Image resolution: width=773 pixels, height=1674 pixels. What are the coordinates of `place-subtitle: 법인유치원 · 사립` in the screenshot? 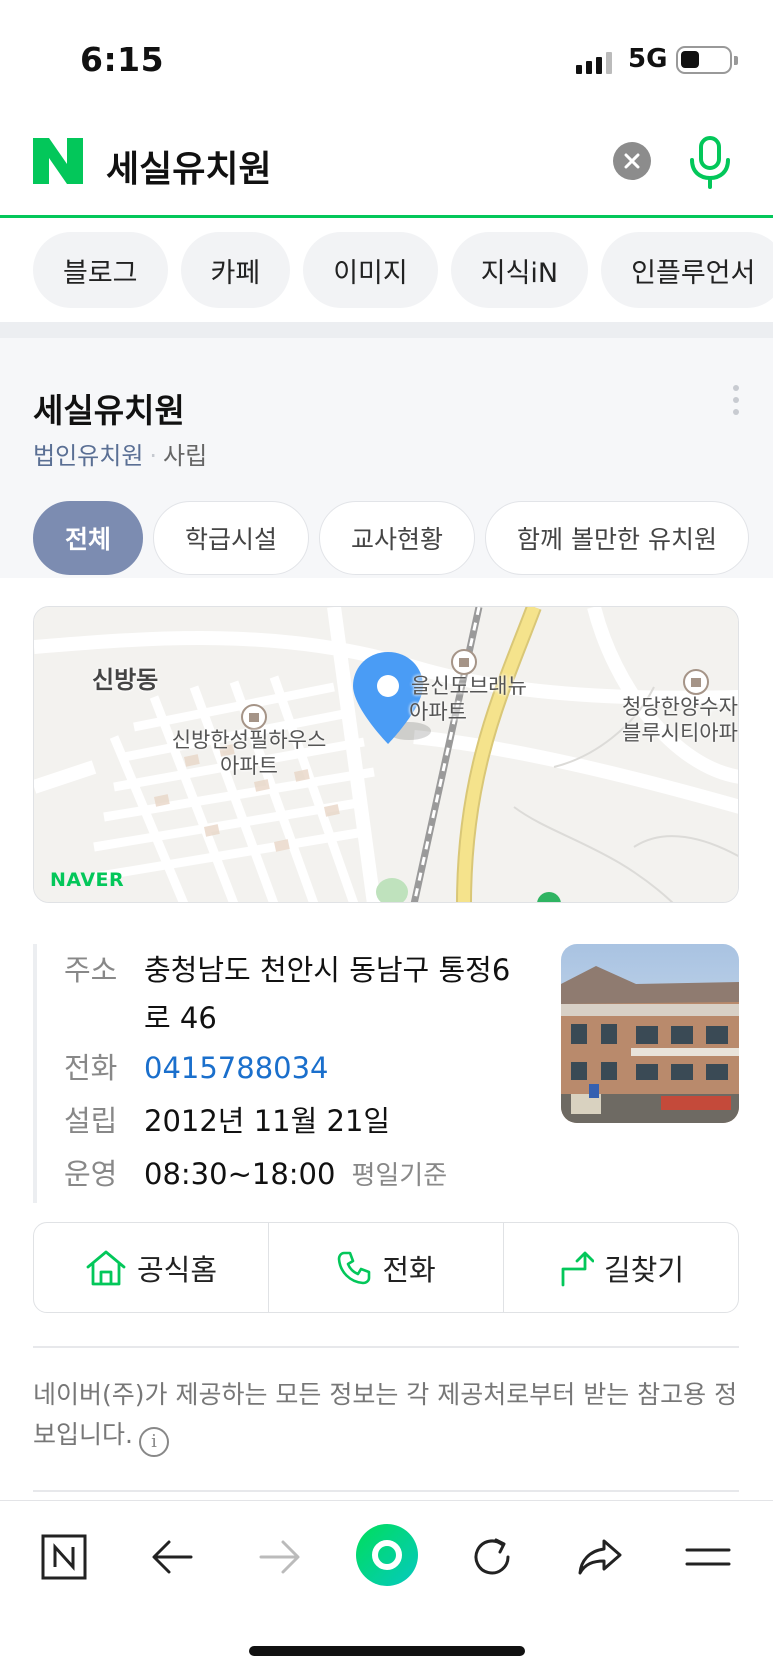 It's located at (120, 453).